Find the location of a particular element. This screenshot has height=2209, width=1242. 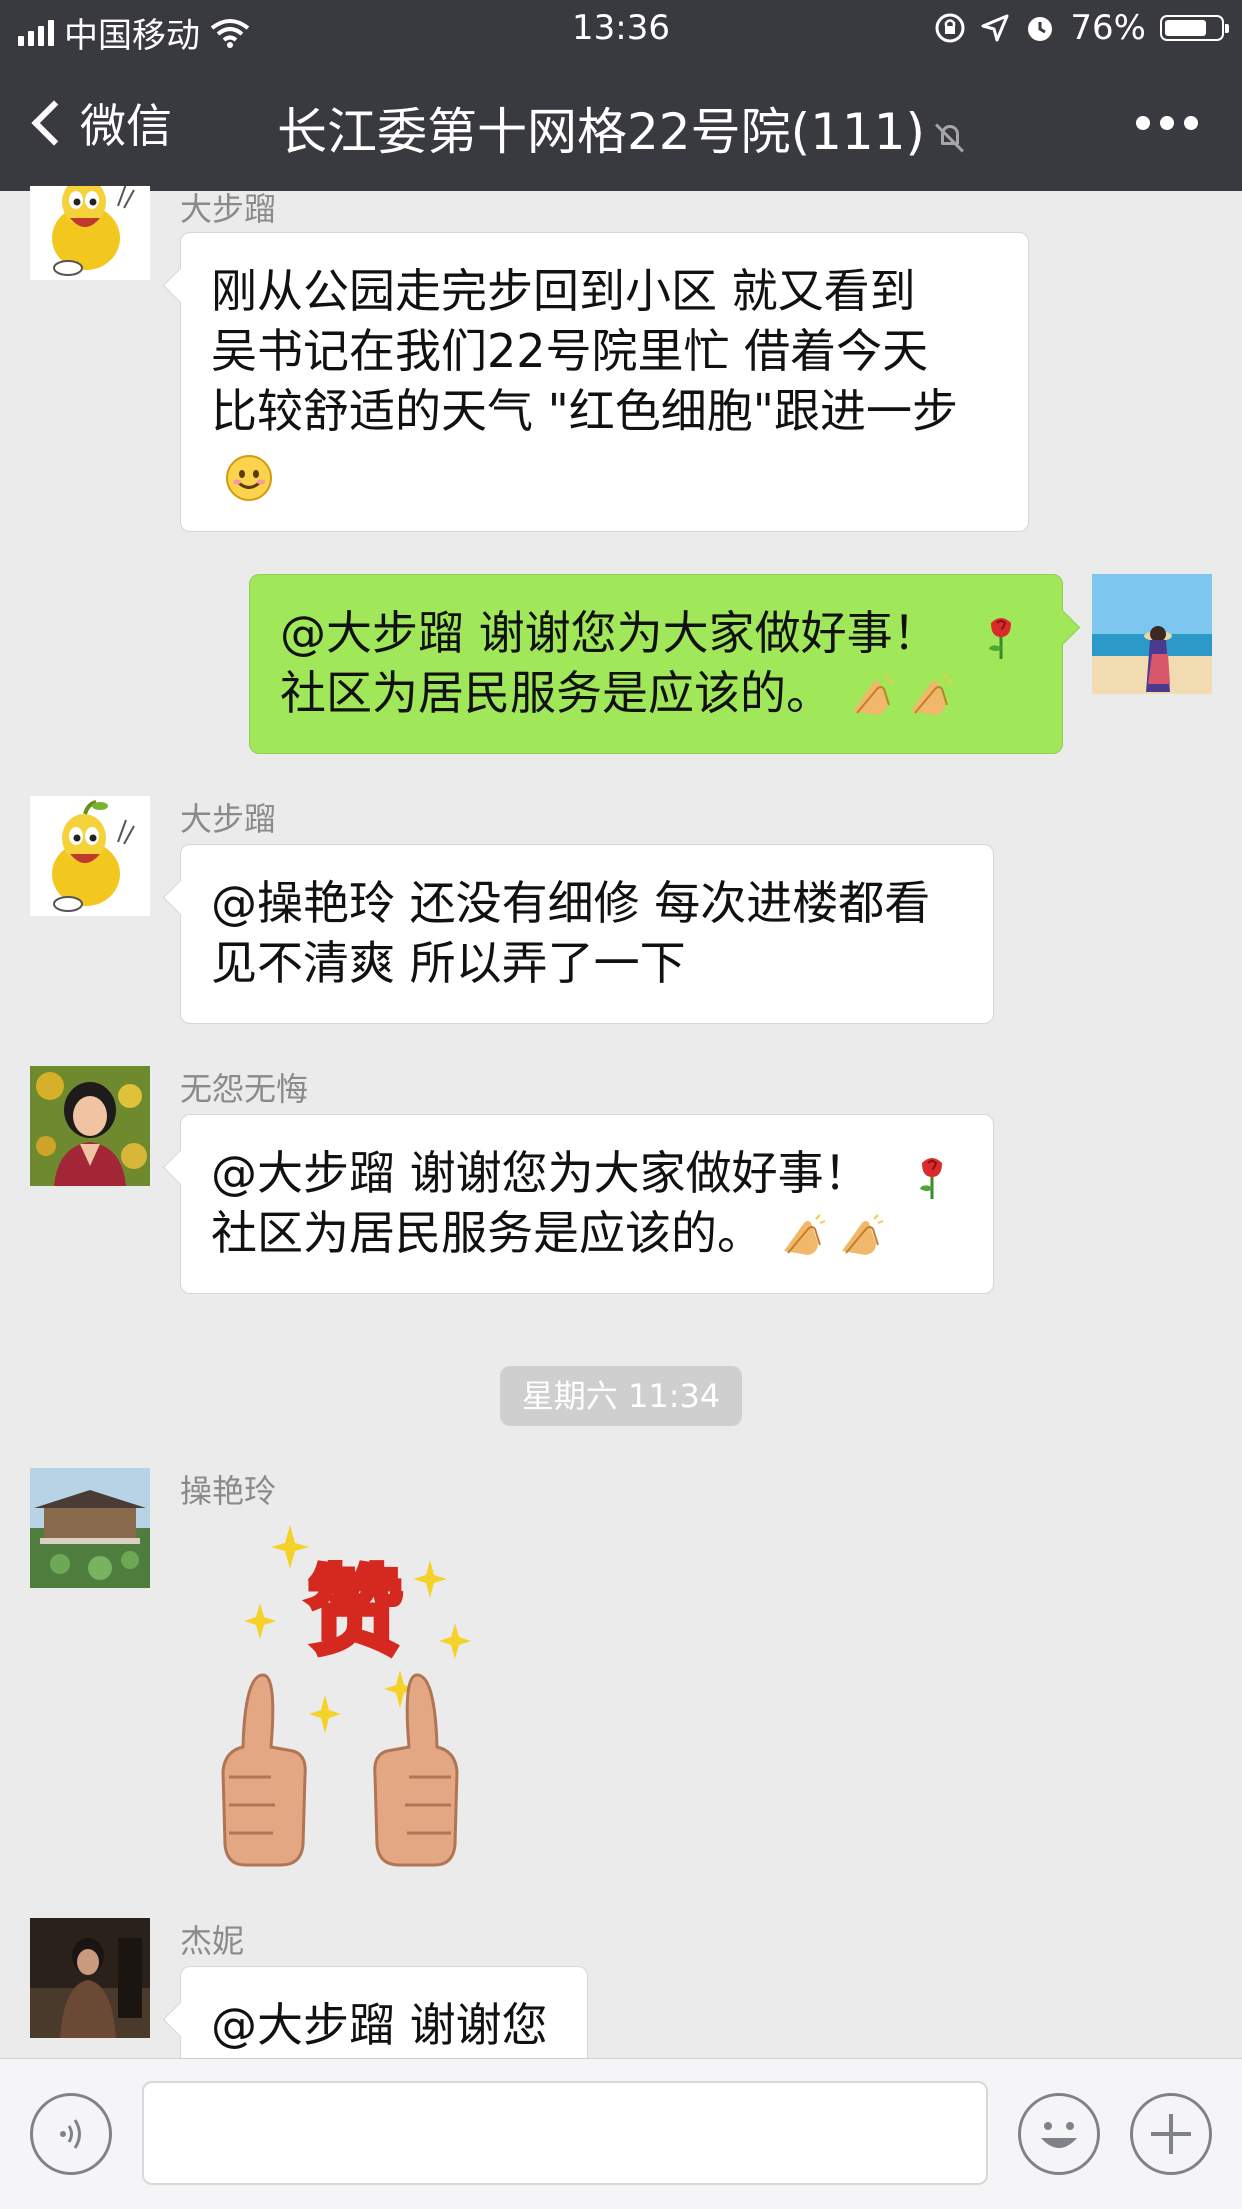

sender-name: 无怨无悔 is located at coordinates (244, 1089).